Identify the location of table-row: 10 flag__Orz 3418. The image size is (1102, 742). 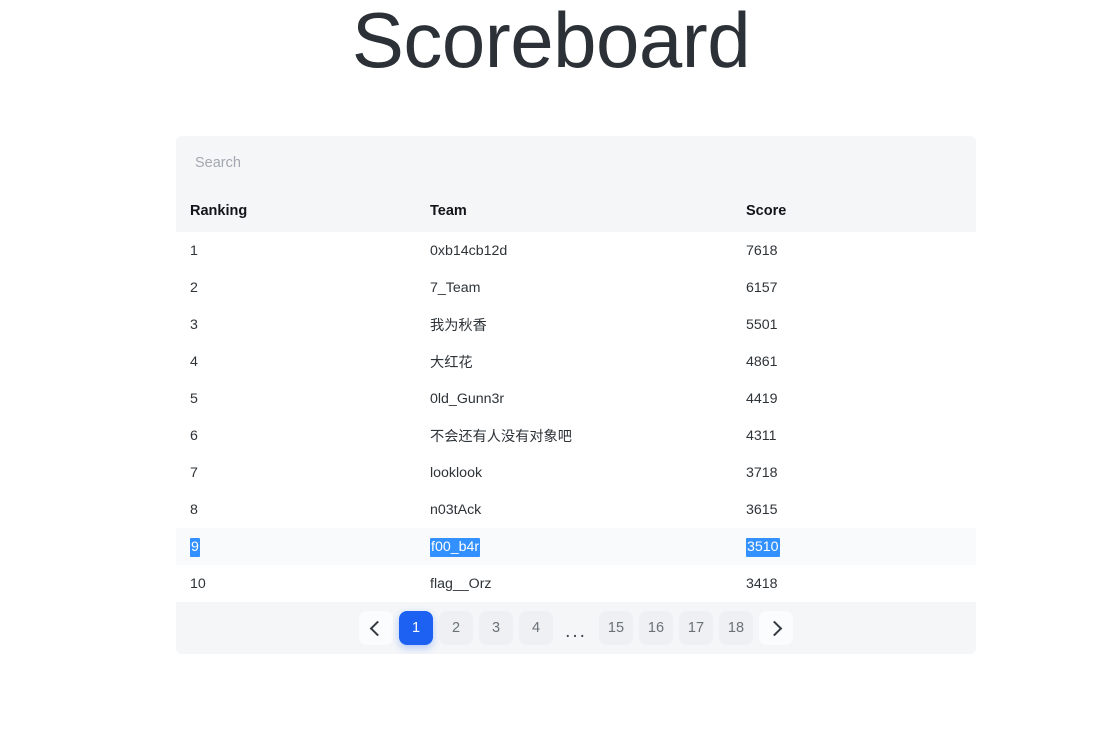
(576, 583).